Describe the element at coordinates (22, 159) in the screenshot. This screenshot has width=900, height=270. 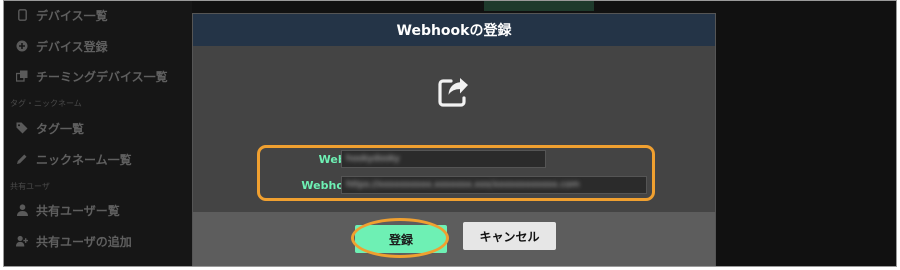
I see `pencil-icon` at that location.